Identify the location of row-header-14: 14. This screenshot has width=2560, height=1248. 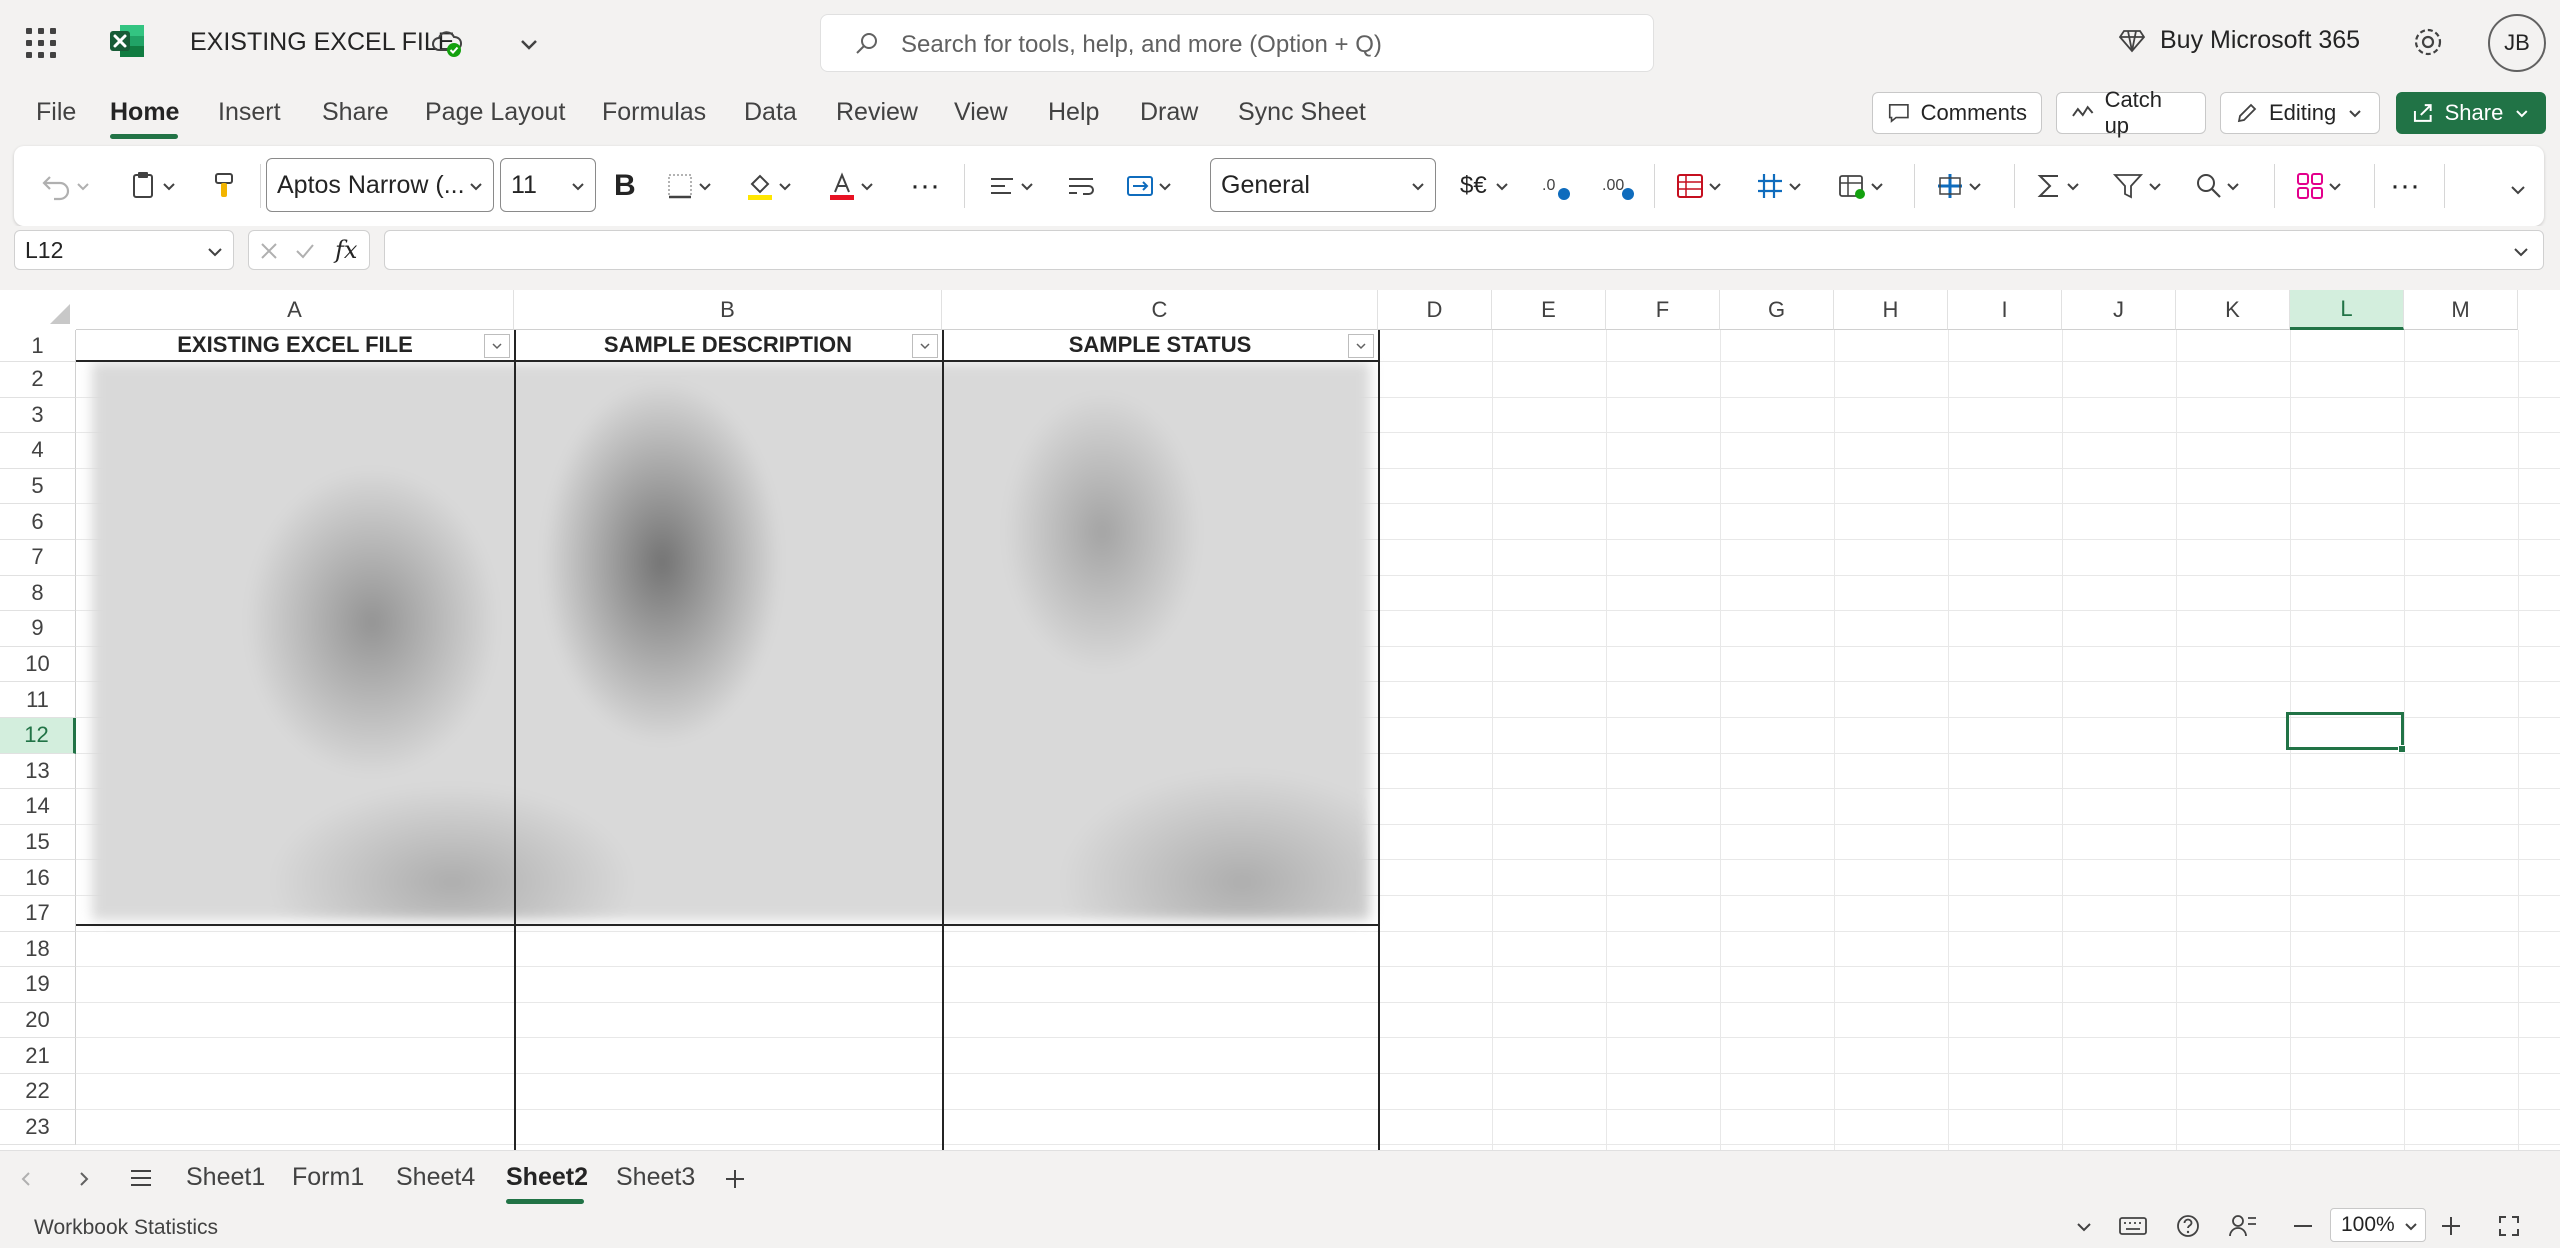
(38, 807).